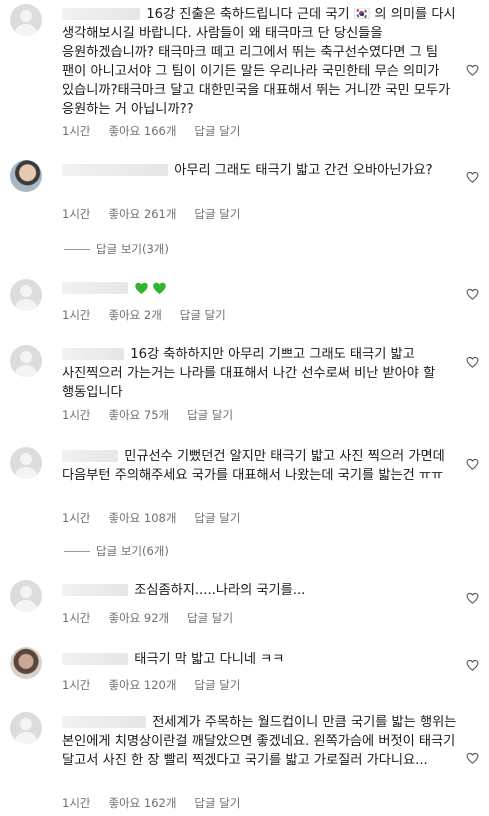 This screenshot has height=816, width=489. I want to click on comment-meta: 1시간 좋아요 75개 답글 달기, so click(147, 415).